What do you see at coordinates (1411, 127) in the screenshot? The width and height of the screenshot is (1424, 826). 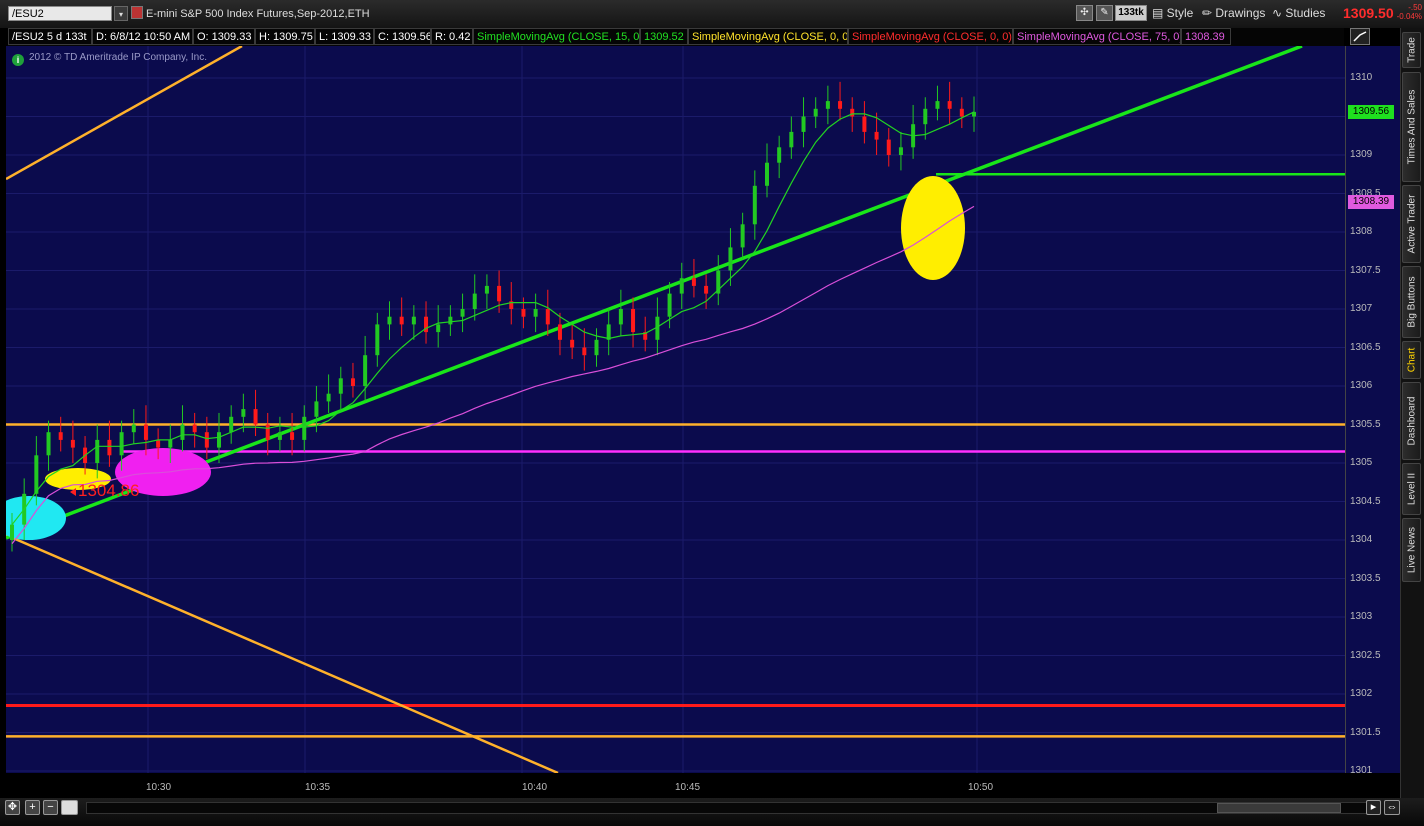 I see `side-tab-times-and-sales: Times And Sales` at bounding box center [1411, 127].